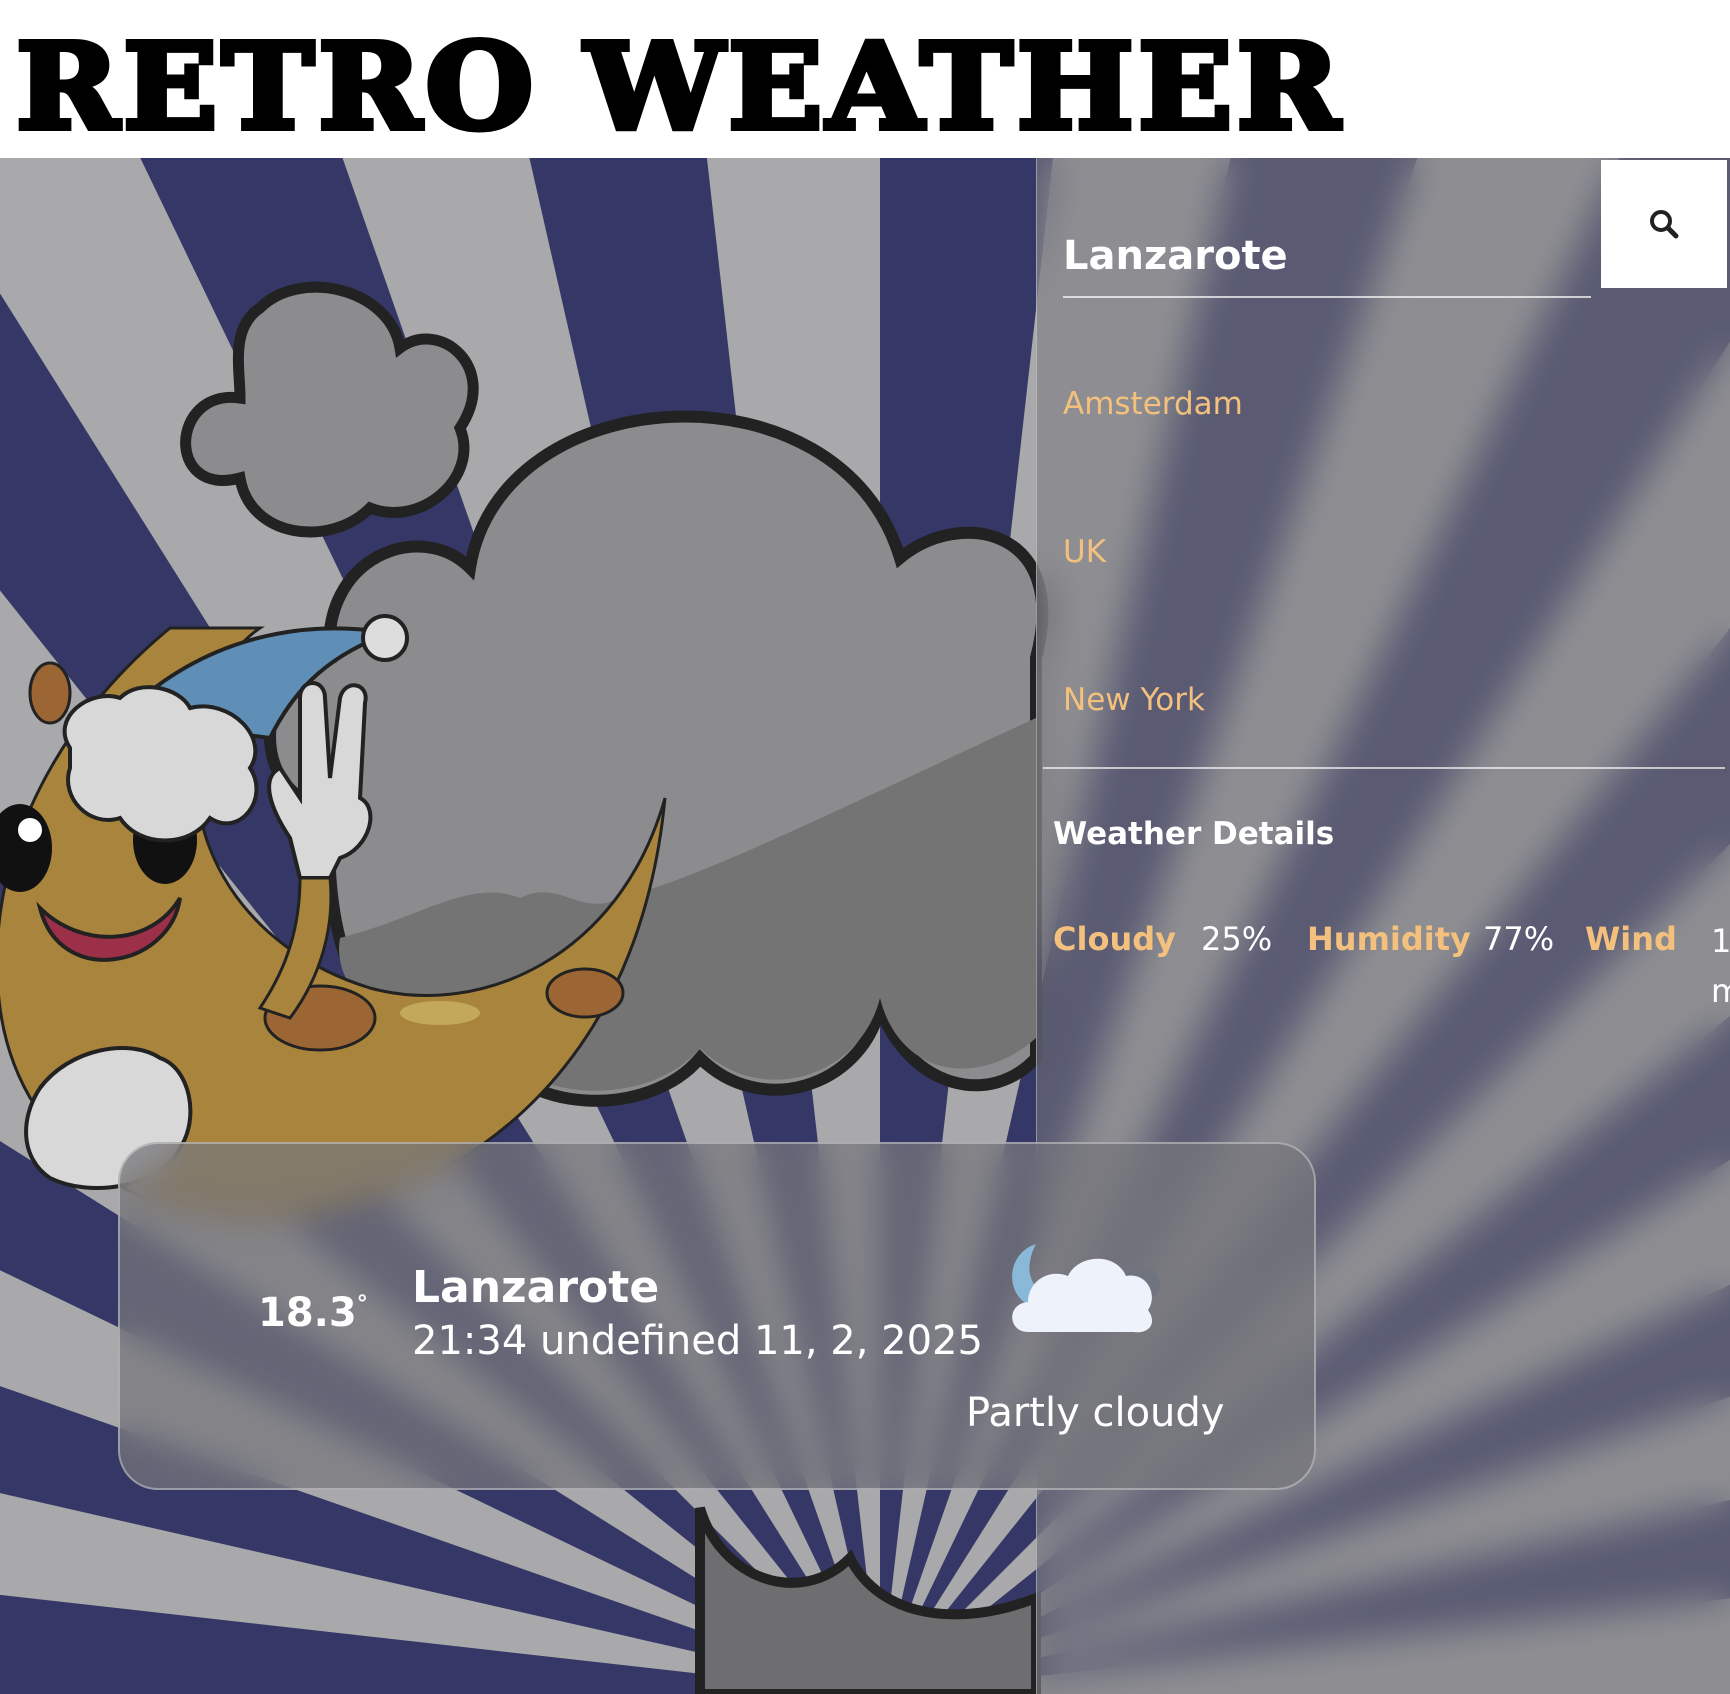 Image resolution: width=1730 pixels, height=1694 pixels. What do you see at coordinates (1134, 700) in the screenshot?
I see `history-item-new-york: New York` at bounding box center [1134, 700].